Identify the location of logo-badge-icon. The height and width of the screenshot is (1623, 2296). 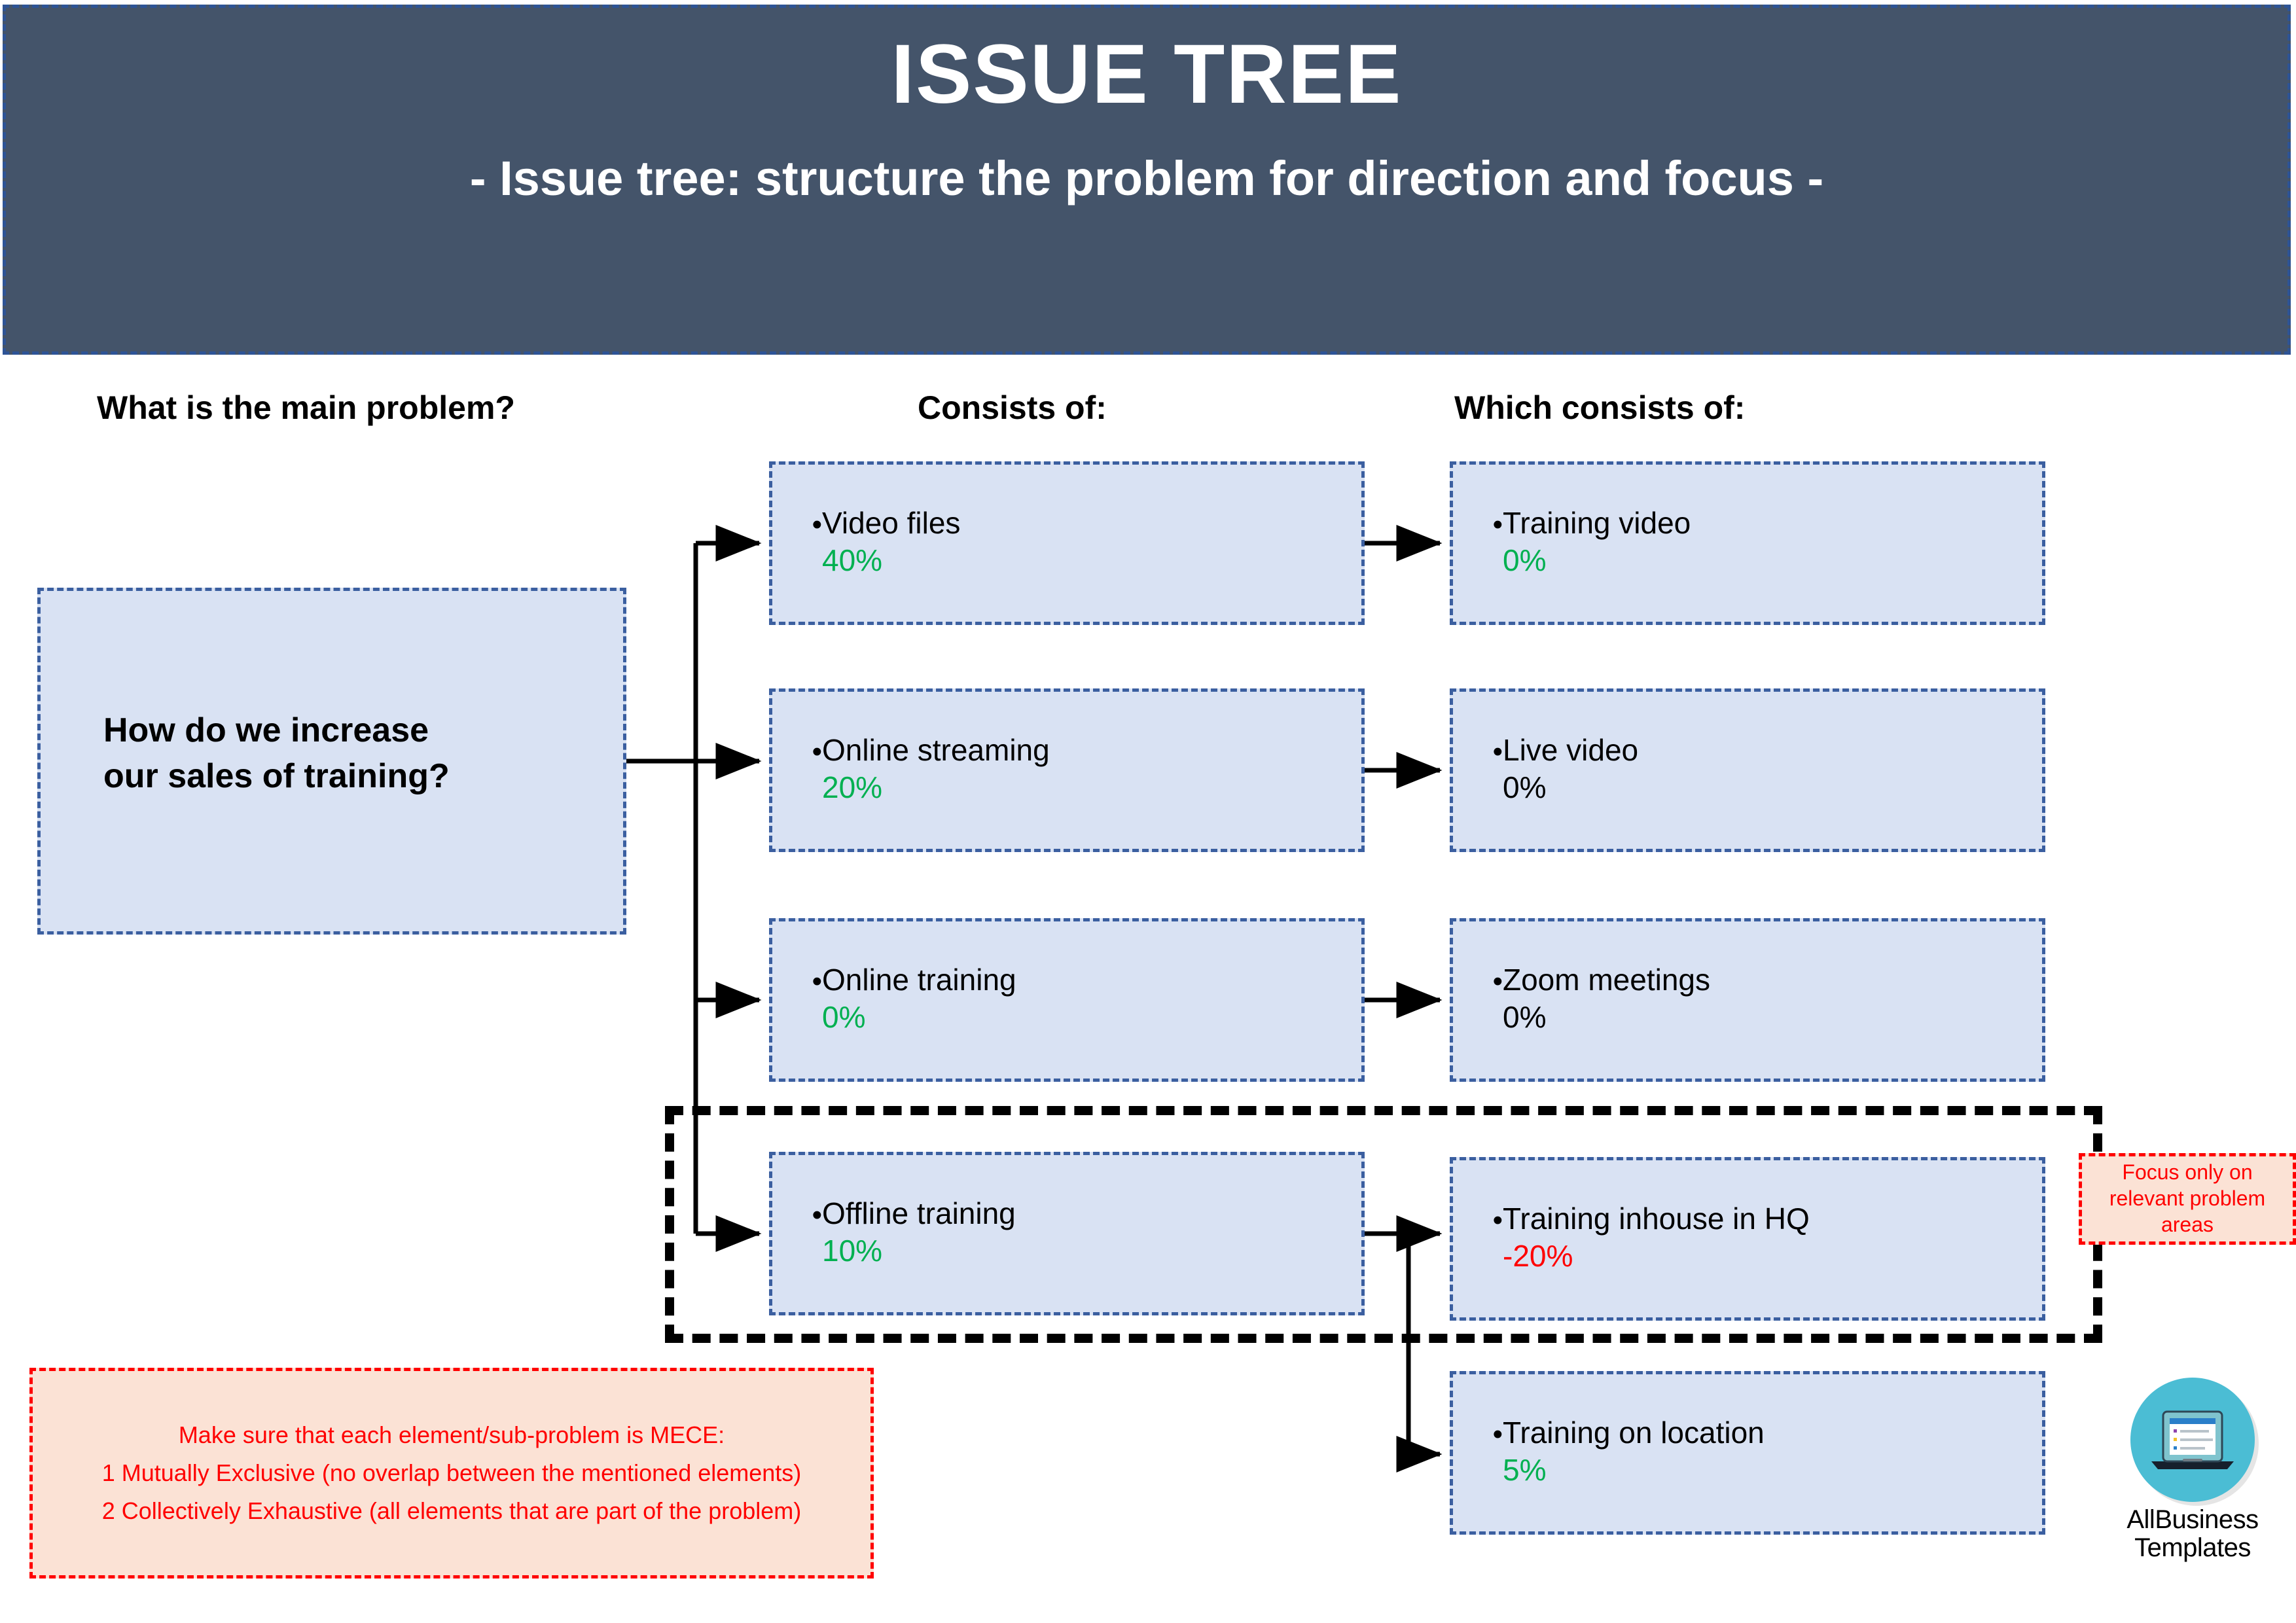
(2192, 1440).